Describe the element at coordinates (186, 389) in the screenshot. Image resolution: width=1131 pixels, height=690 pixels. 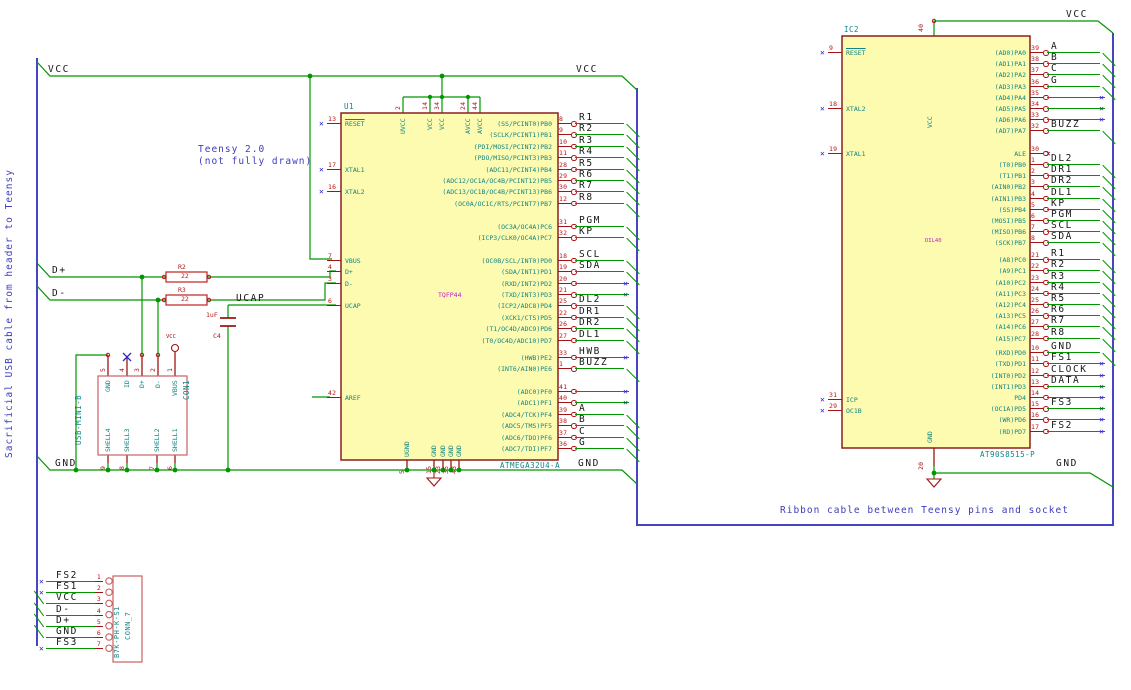
I see `usb-connector-ref: CON1` at that location.